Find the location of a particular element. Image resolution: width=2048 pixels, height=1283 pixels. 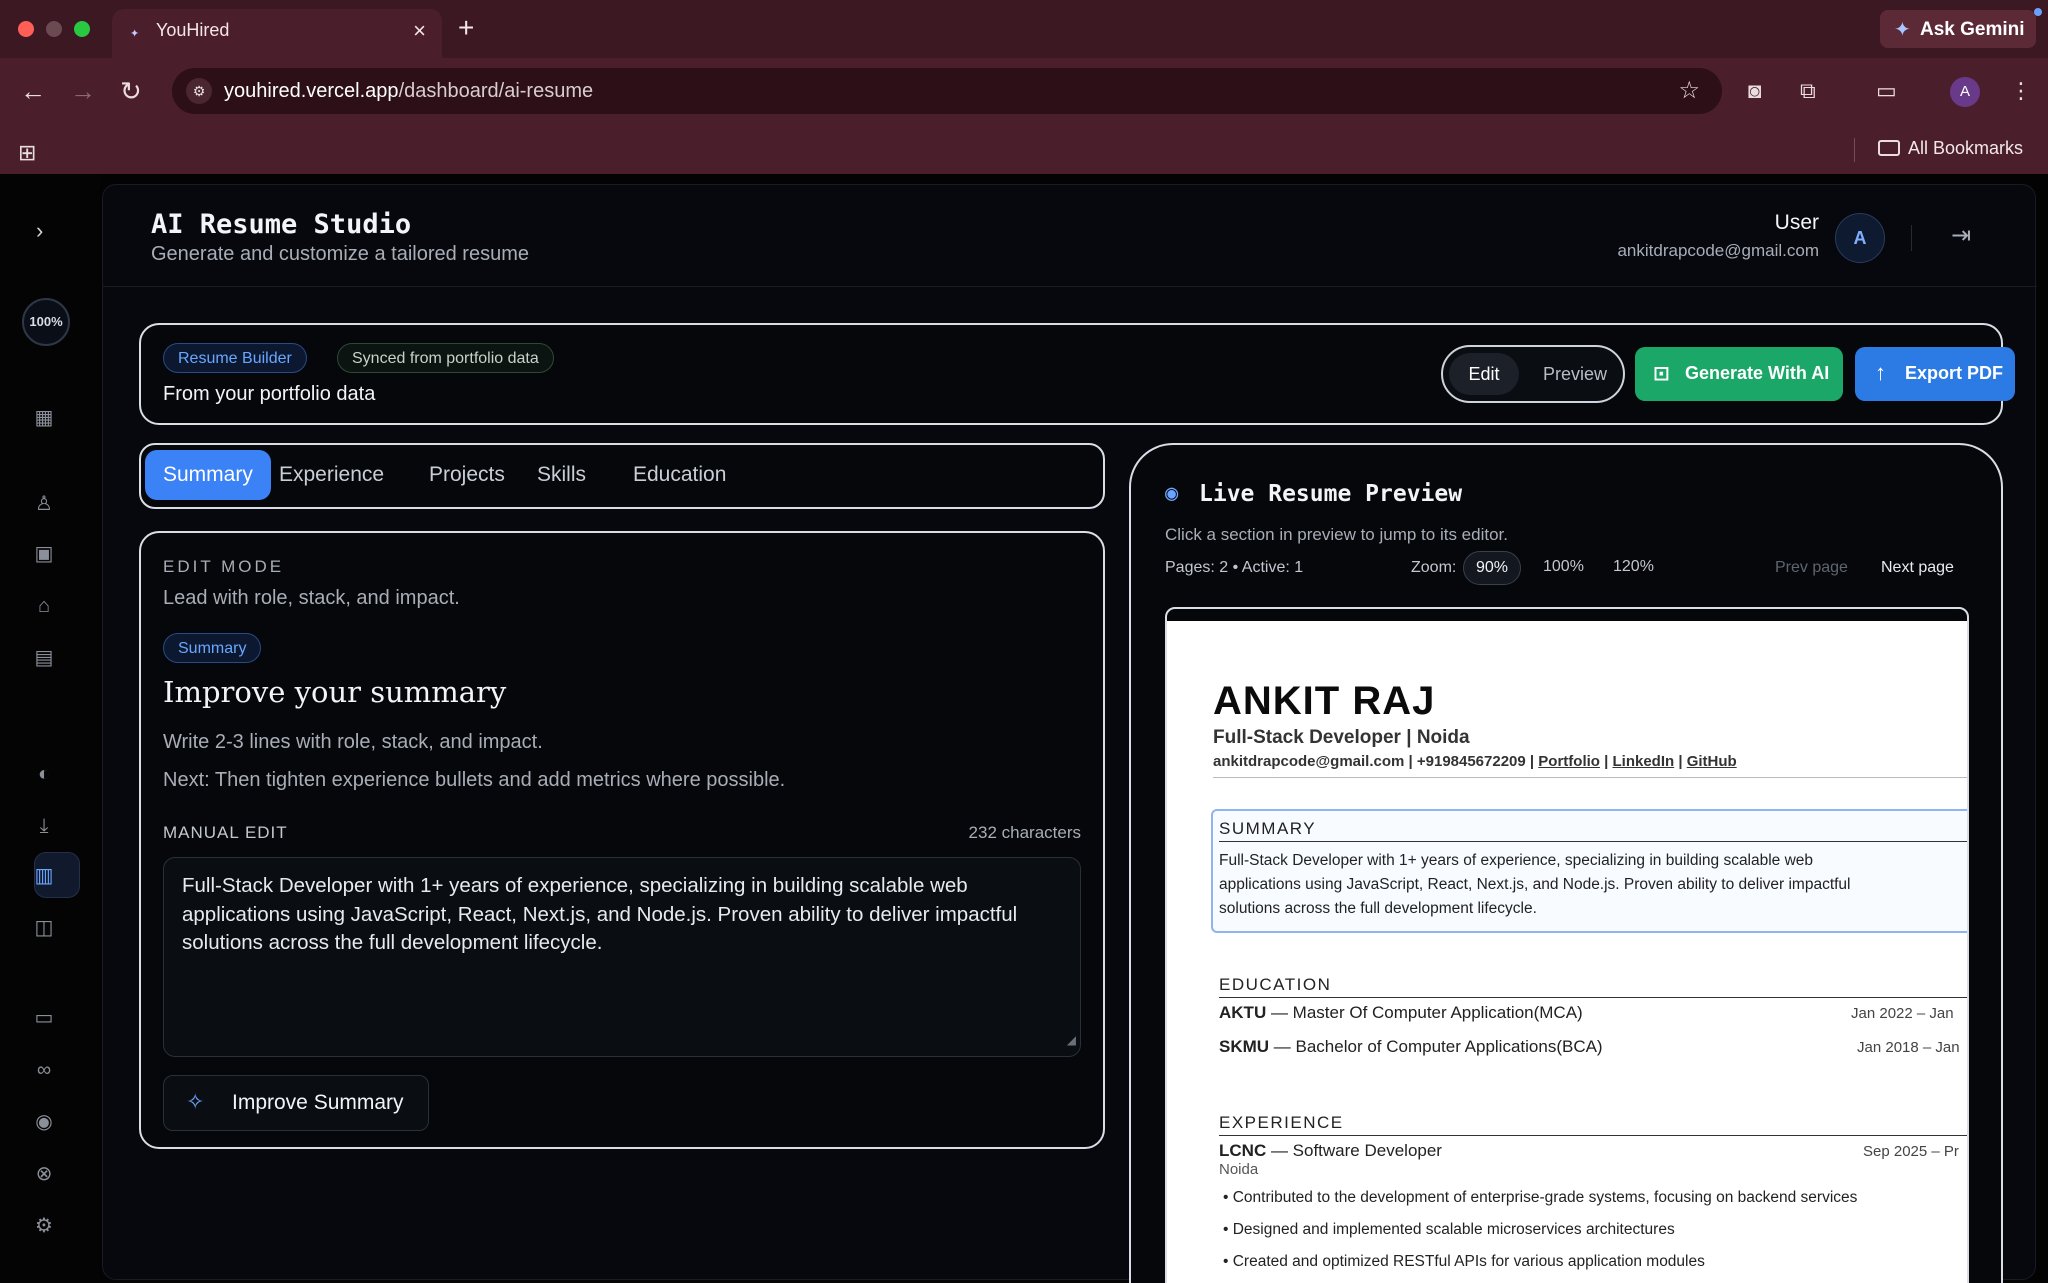

minimize-window-button is located at coordinates (54, 29).